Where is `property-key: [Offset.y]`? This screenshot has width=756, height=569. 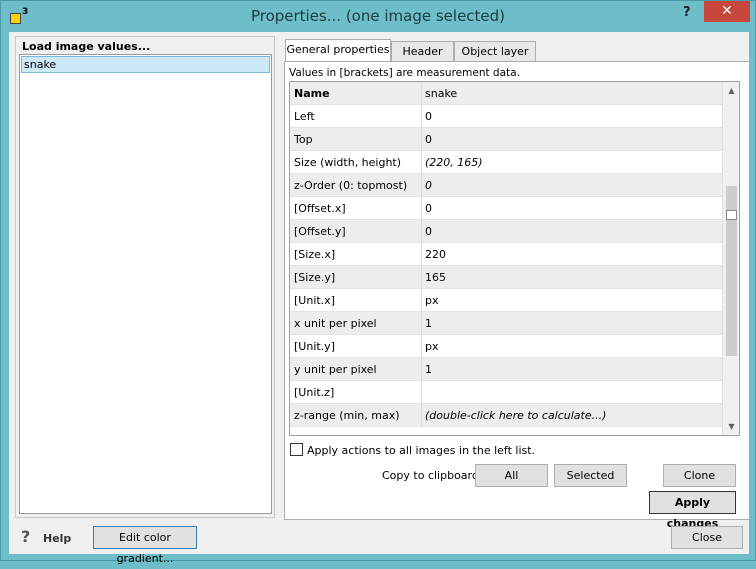
property-key: [Offset.y] is located at coordinates (320, 231).